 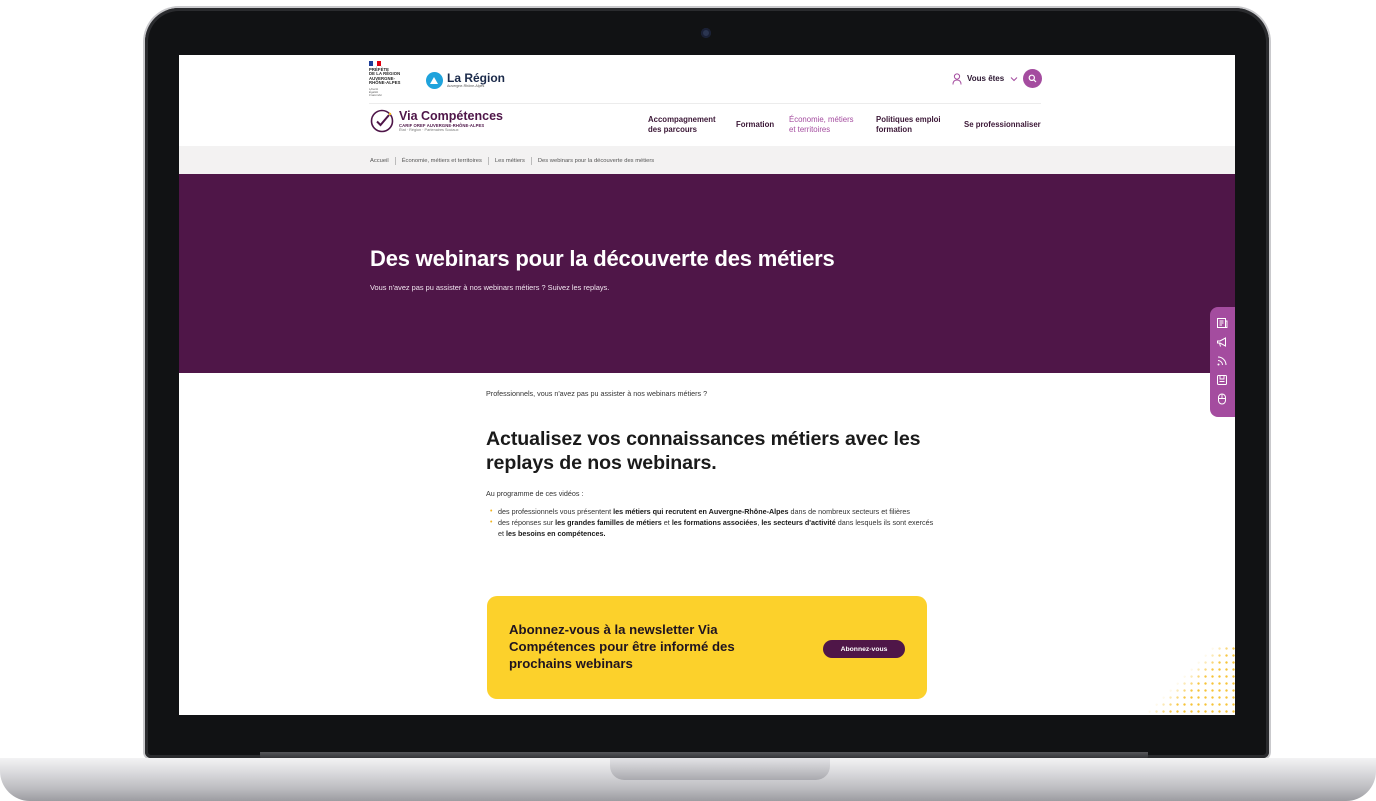 I want to click on laptop-notch, so click(x=720, y=769).